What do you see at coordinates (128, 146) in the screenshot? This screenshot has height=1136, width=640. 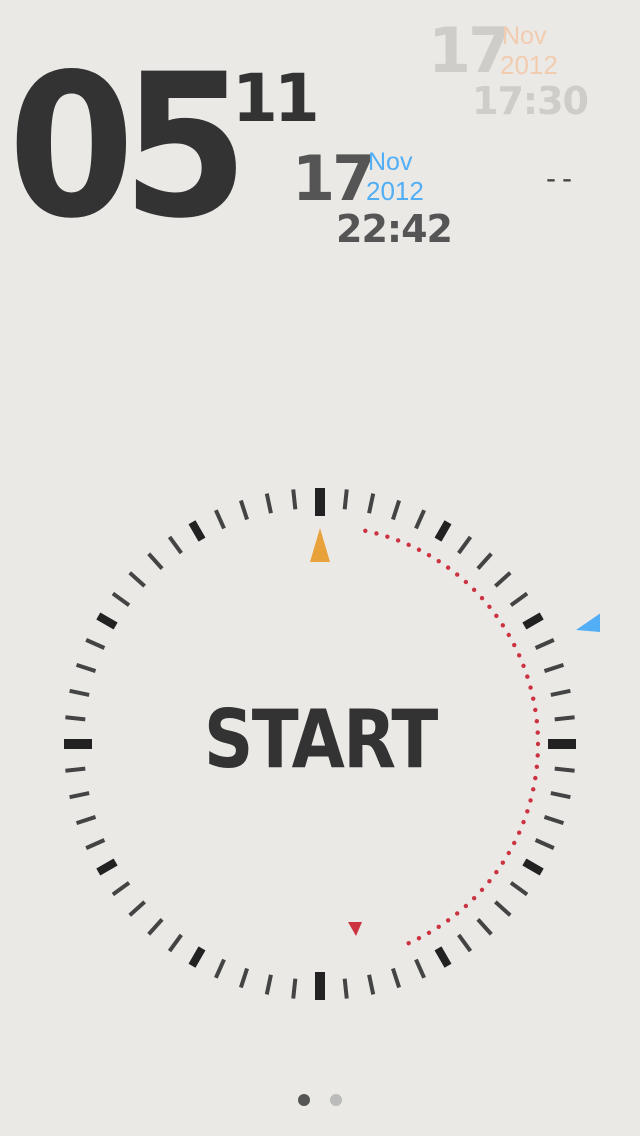 I see `timer-minutes: 05` at bounding box center [128, 146].